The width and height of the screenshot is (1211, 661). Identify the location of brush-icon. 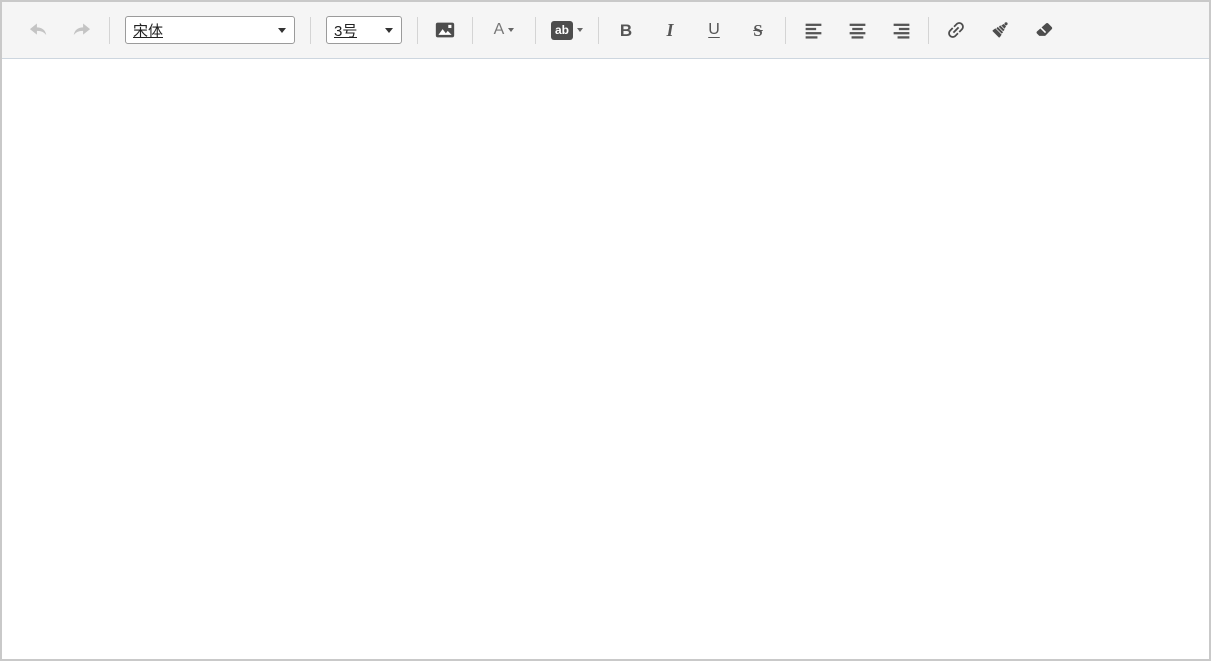
(1000, 30).